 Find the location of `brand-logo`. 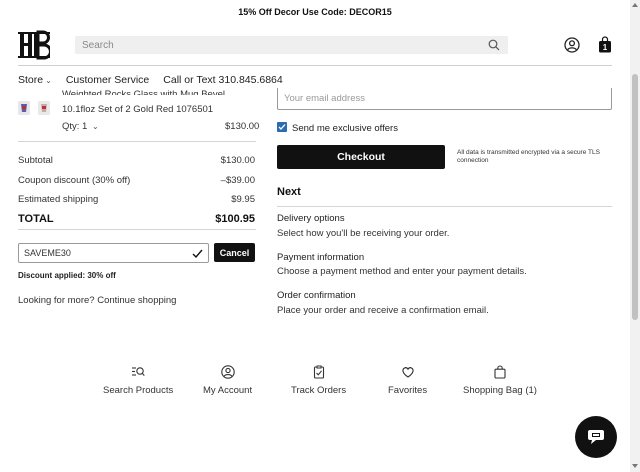

brand-logo is located at coordinates (34, 45).